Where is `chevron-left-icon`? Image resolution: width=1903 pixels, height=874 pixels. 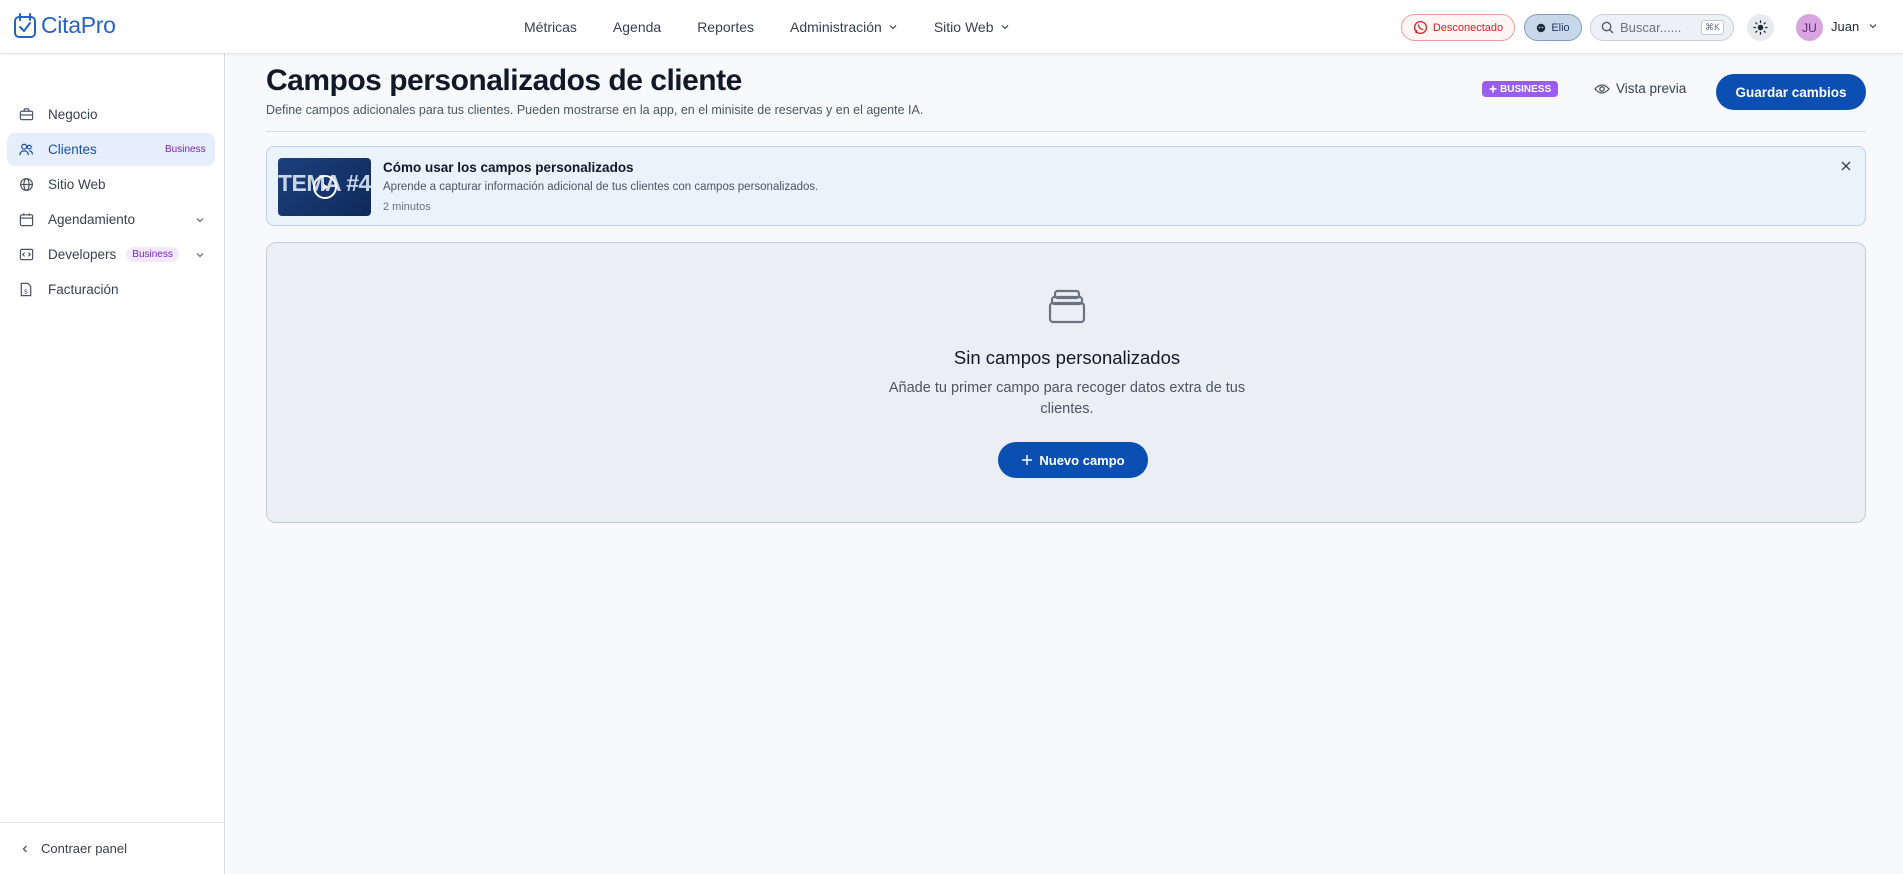 chevron-left-icon is located at coordinates (24, 848).